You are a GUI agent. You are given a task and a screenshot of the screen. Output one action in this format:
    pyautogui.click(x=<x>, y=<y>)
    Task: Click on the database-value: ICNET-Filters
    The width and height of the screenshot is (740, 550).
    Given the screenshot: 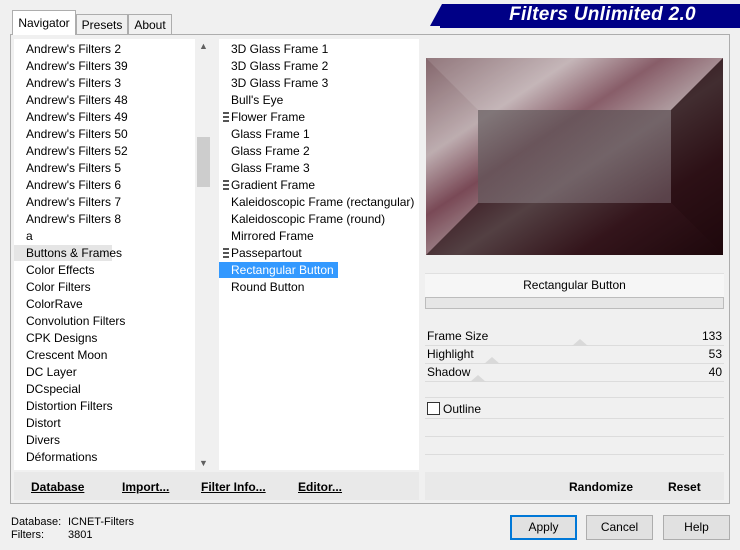 What is the action you would take?
    pyautogui.click(x=101, y=522)
    